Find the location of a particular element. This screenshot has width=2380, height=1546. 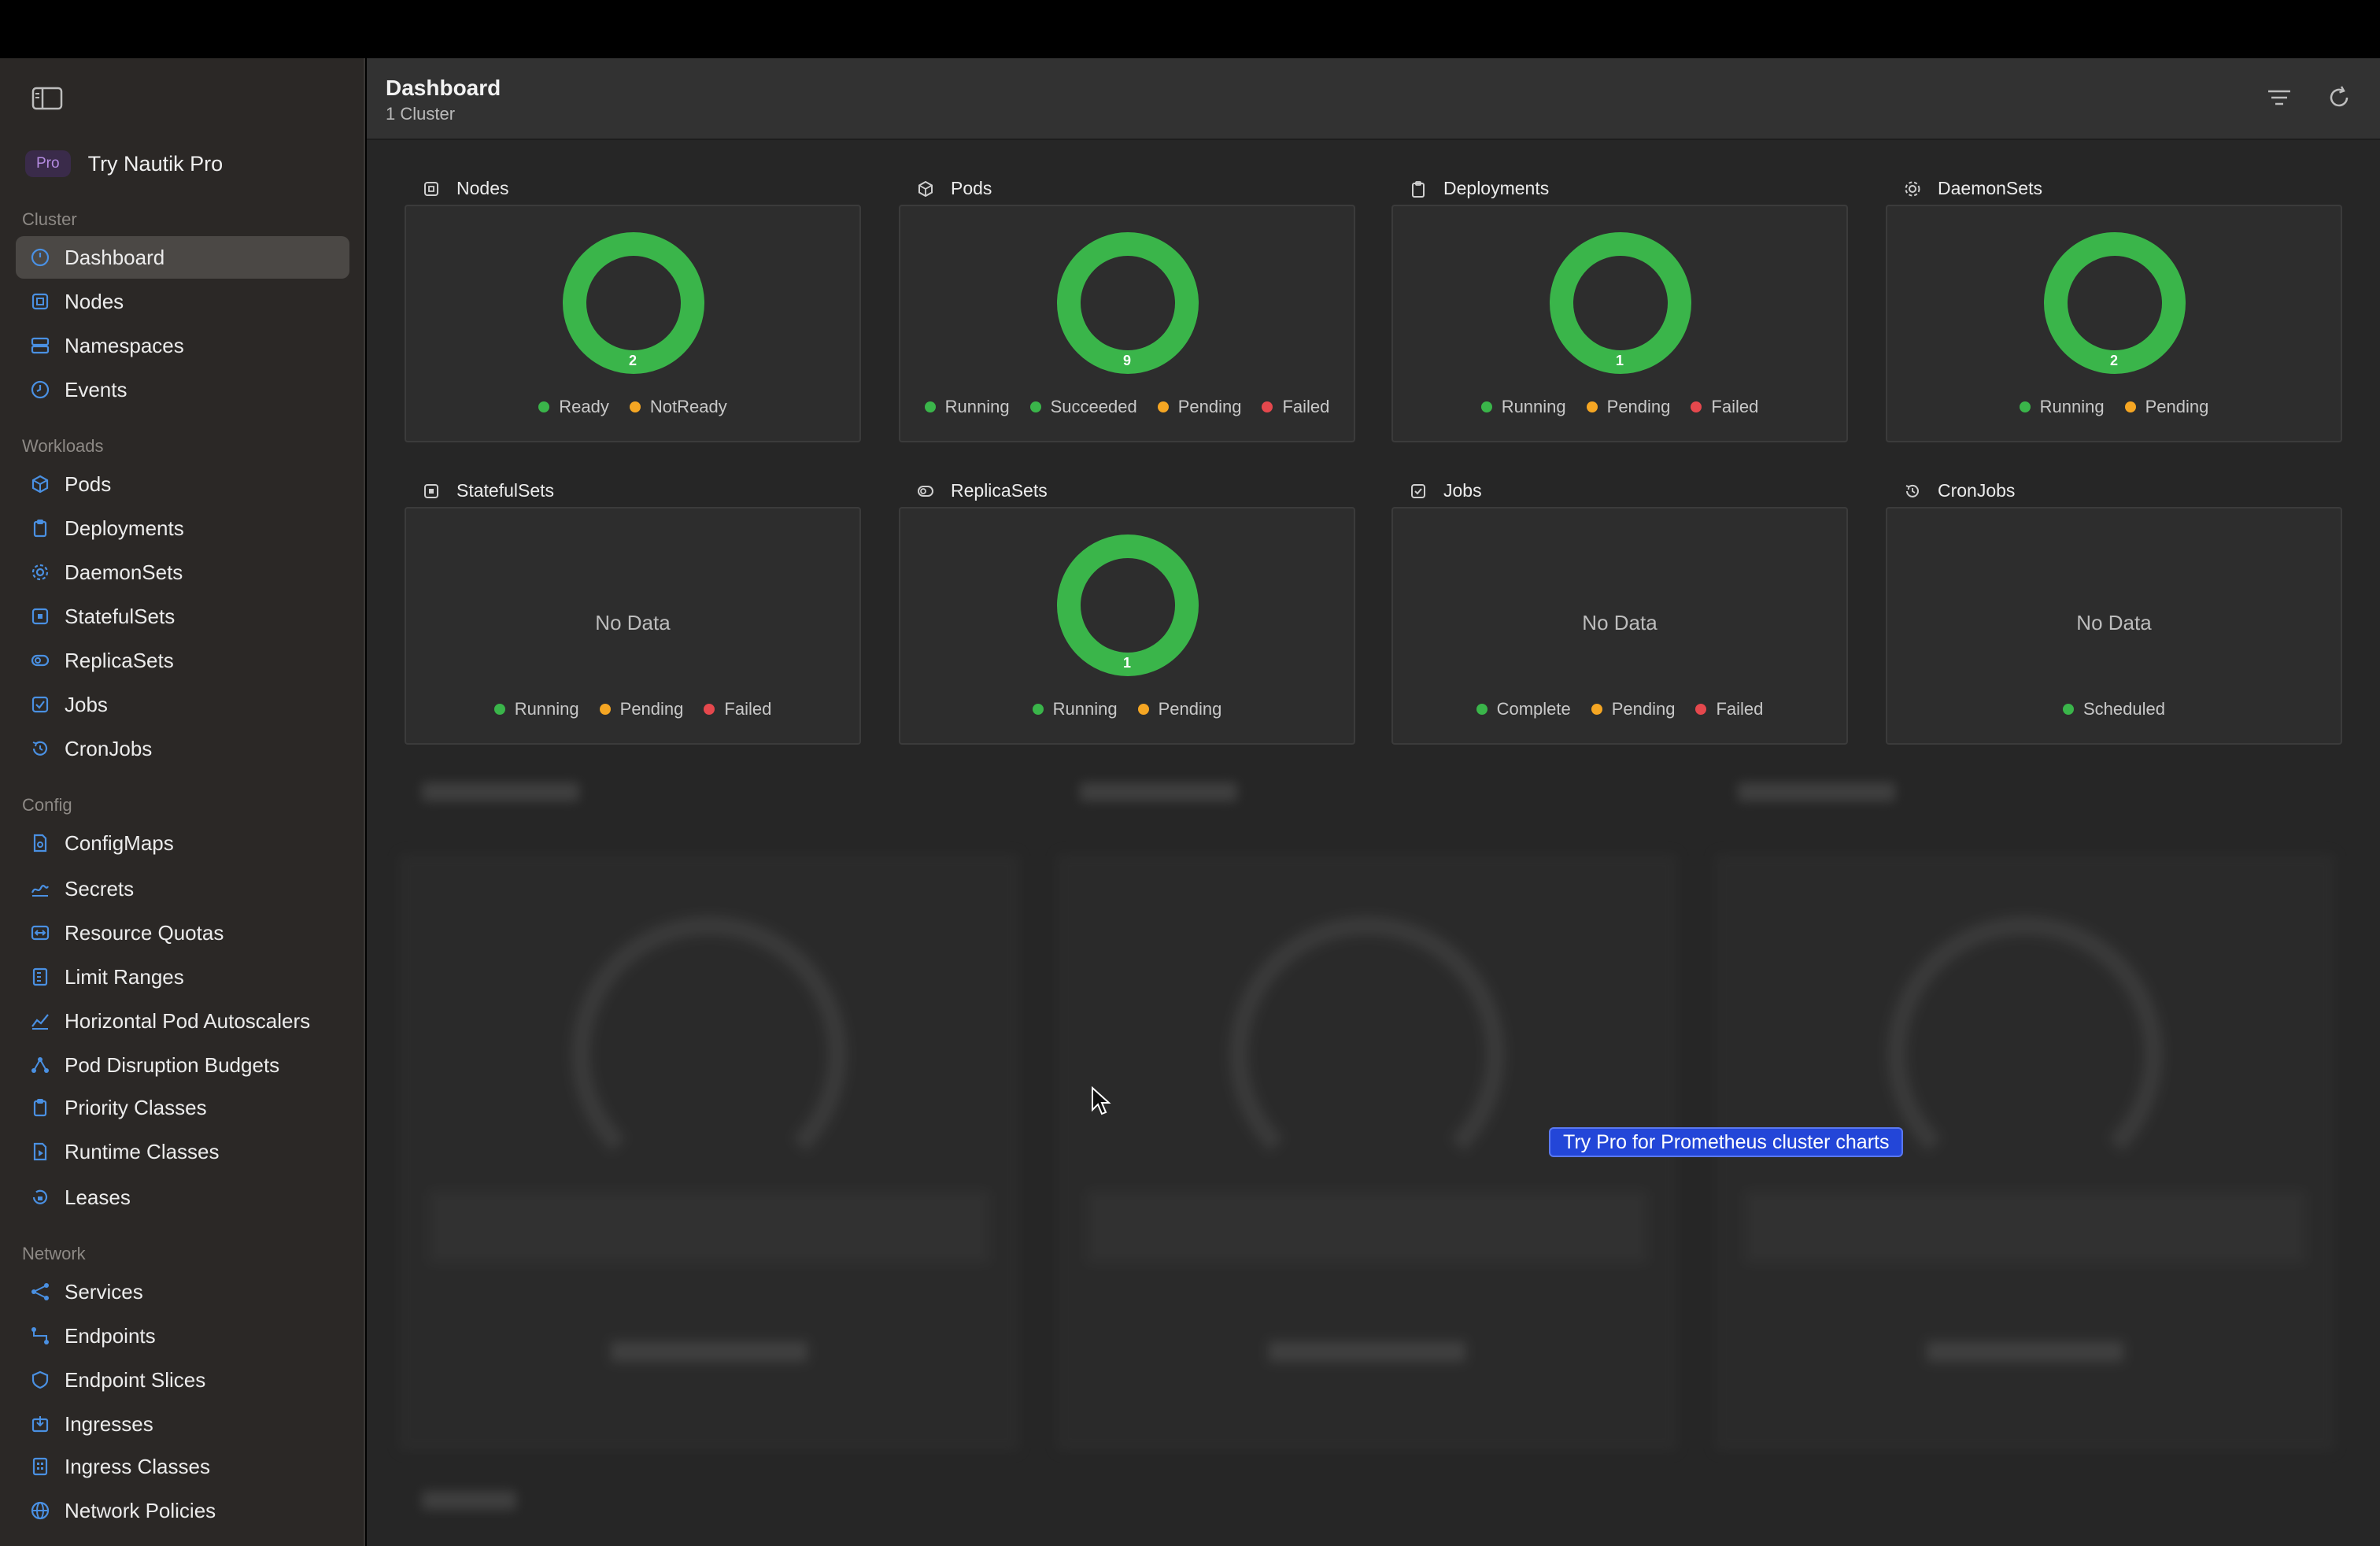

cronjobs-card: No Data Scheduled is located at coordinates (2114, 626).